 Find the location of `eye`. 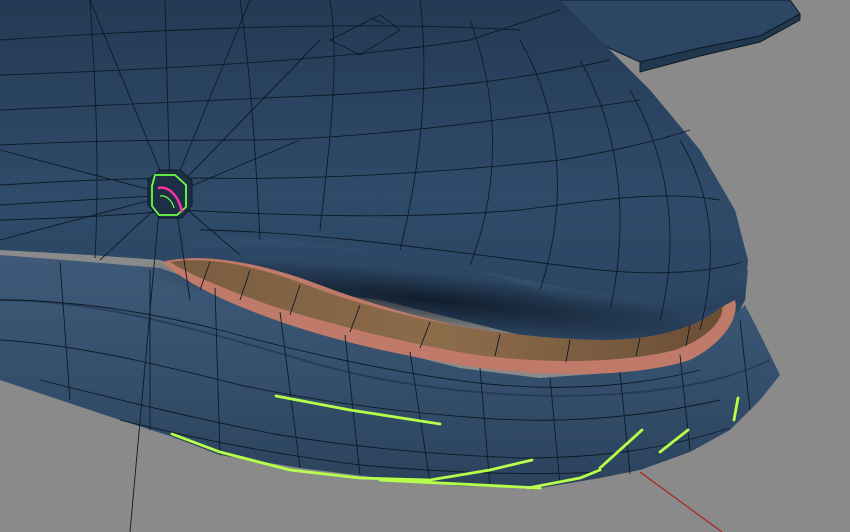

eye is located at coordinates (170, 194).